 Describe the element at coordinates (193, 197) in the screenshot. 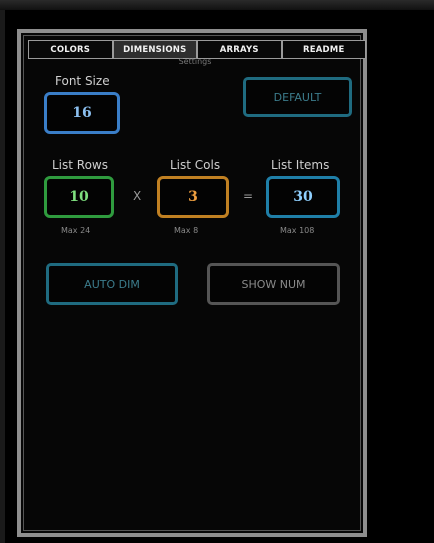

I see `list-cols-input: 3` at that location.